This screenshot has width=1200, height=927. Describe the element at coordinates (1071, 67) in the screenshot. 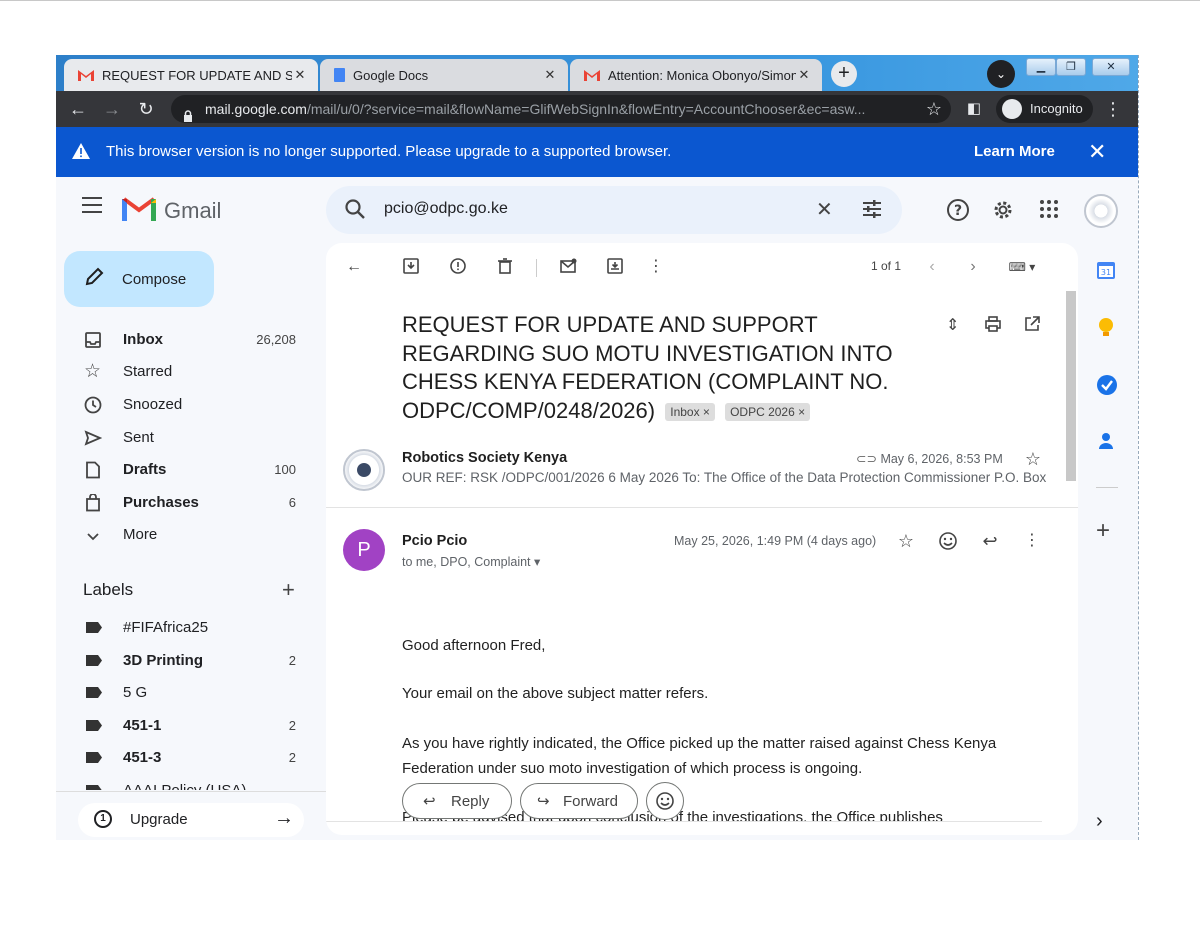

I see `maximize-button: ❐` at that location.